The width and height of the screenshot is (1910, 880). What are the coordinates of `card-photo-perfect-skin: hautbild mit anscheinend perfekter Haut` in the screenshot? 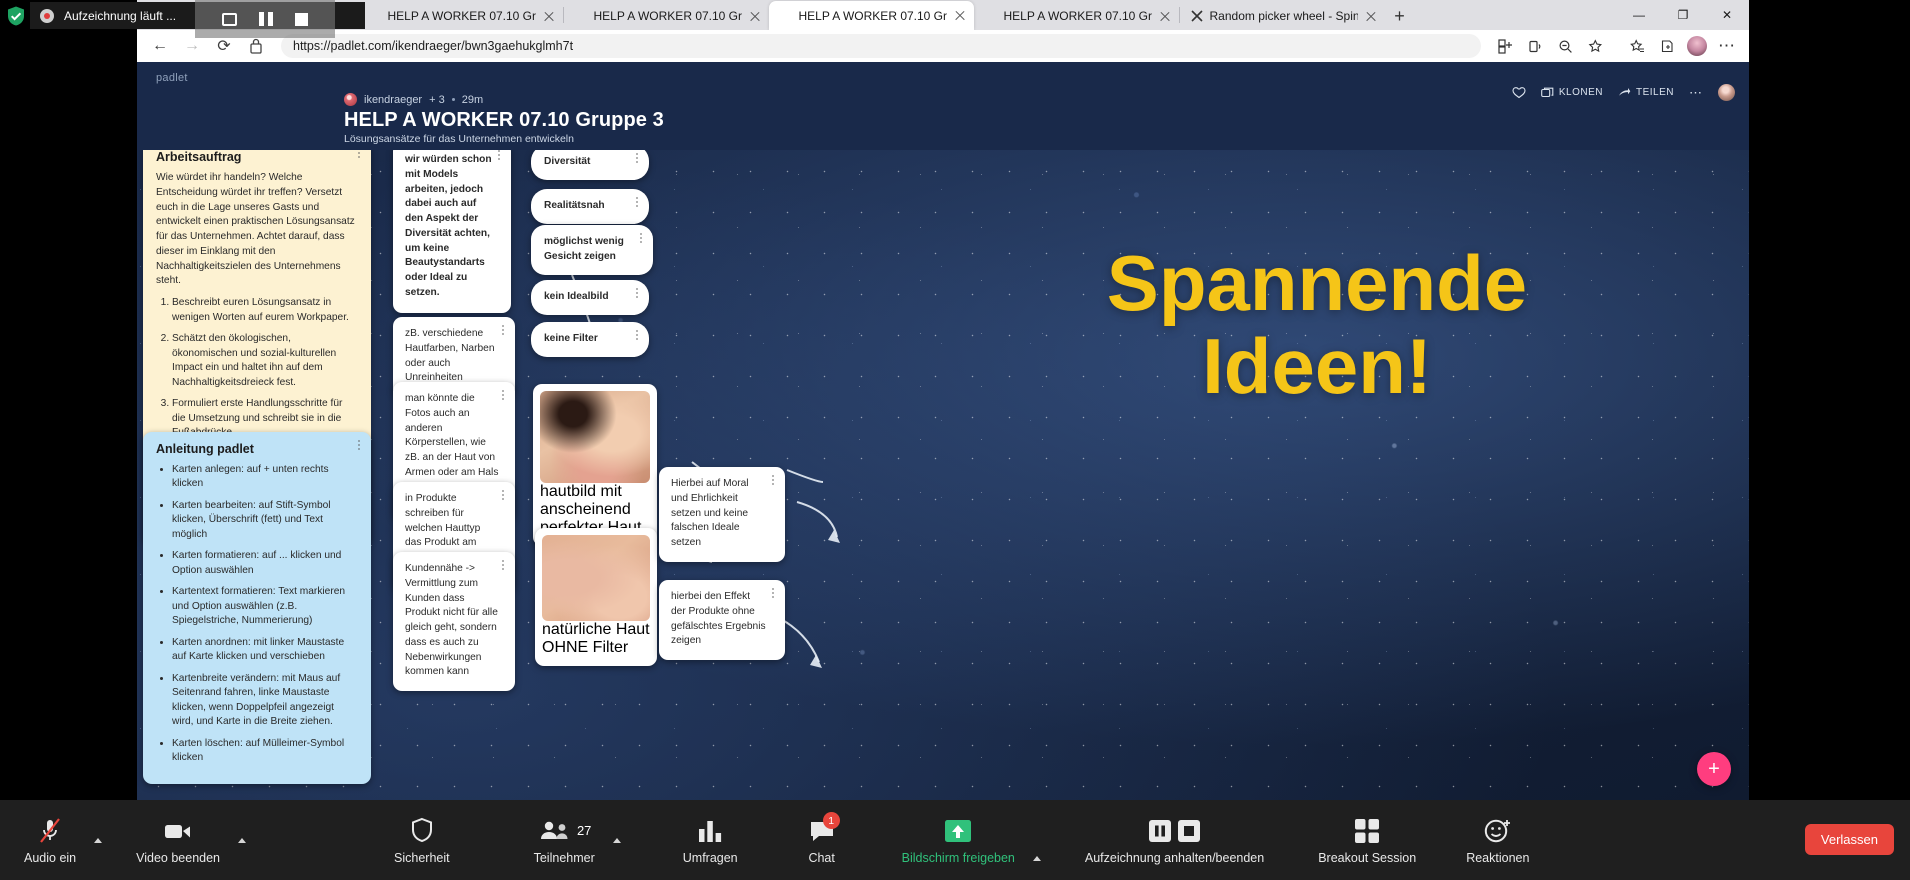 It's located at (595, 465).